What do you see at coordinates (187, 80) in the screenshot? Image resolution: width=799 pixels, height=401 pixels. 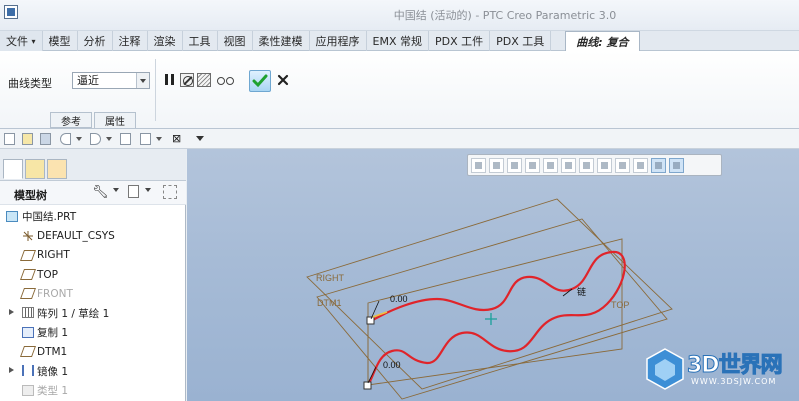 I see `no-preview-icon` at bounding box center [187, 80].